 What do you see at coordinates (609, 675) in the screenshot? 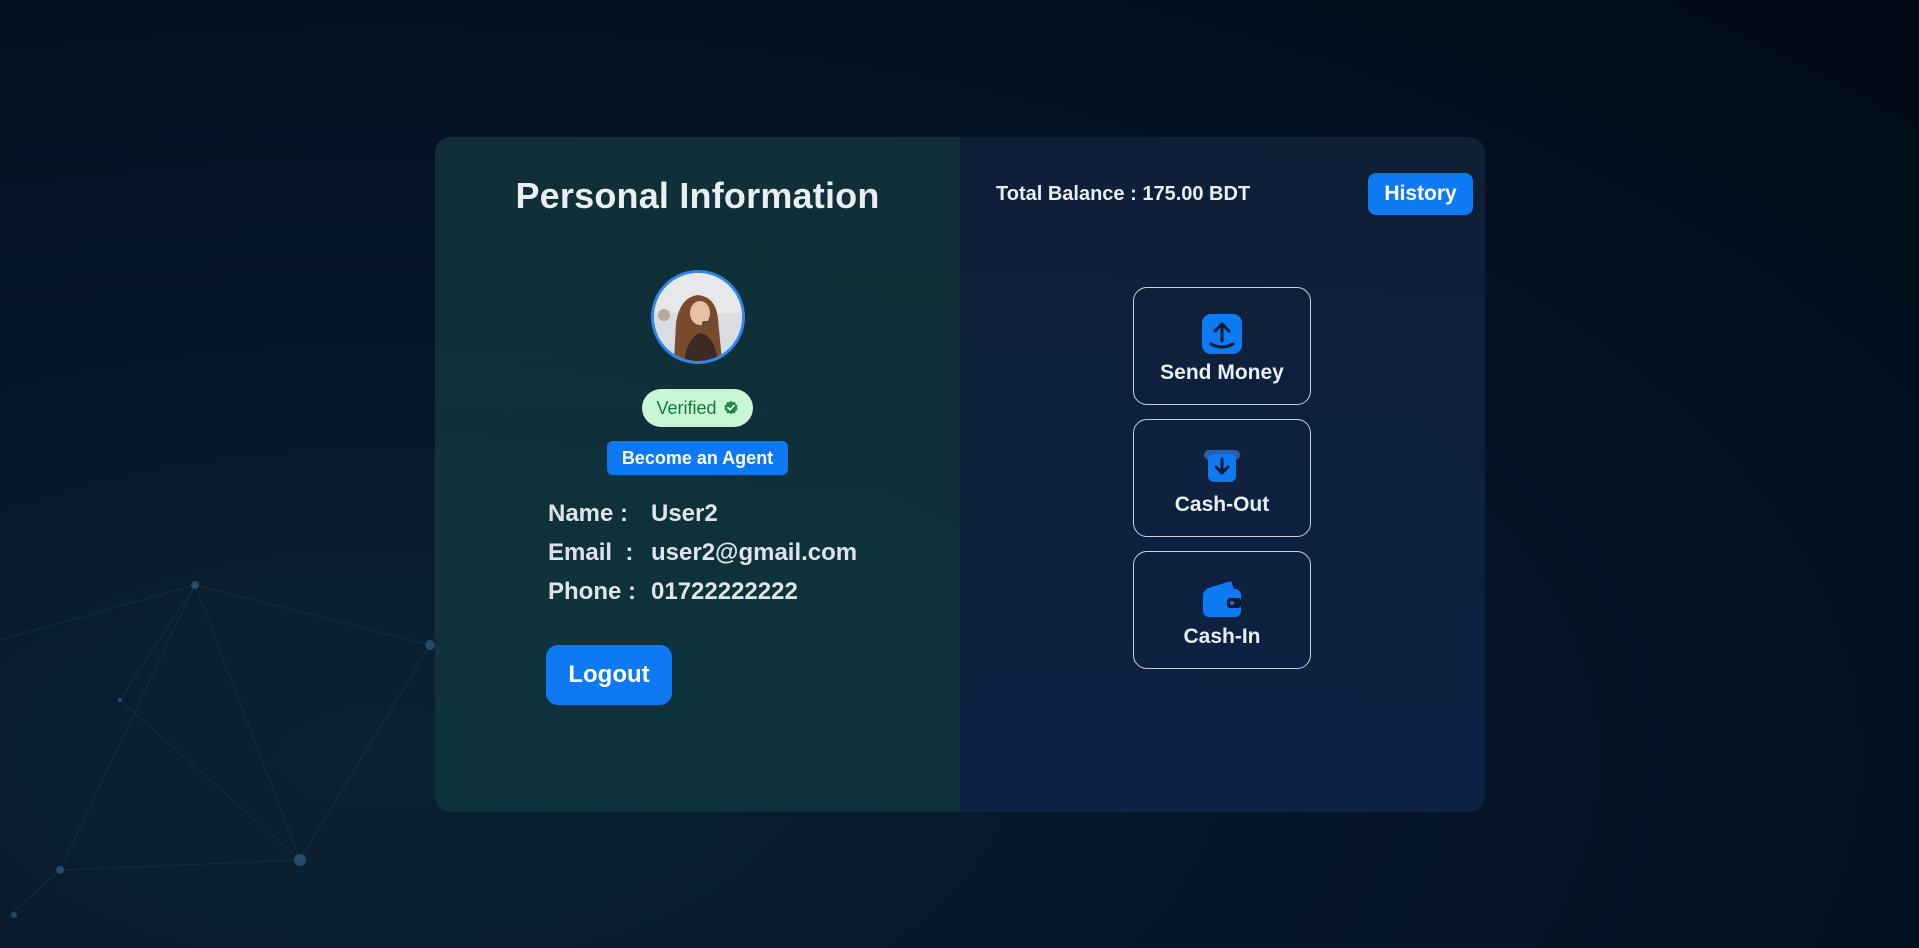
I see `logout-button: Logout` at bounding box center [609, 675].